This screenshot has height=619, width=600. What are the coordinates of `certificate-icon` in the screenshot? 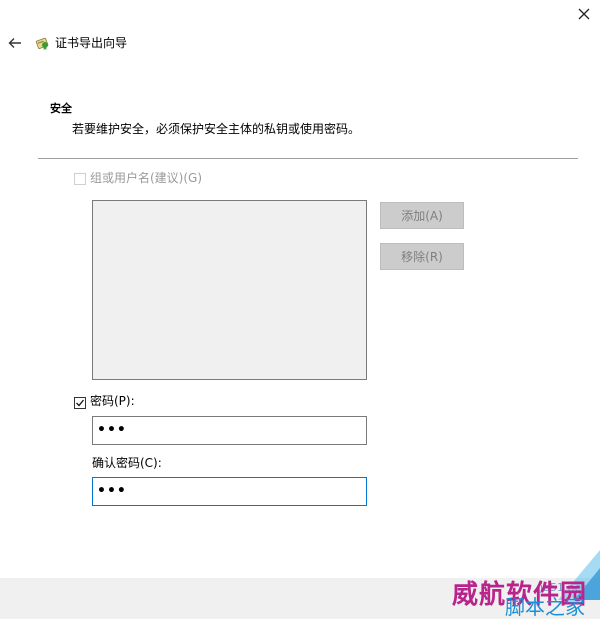 It's located at (43, 43).